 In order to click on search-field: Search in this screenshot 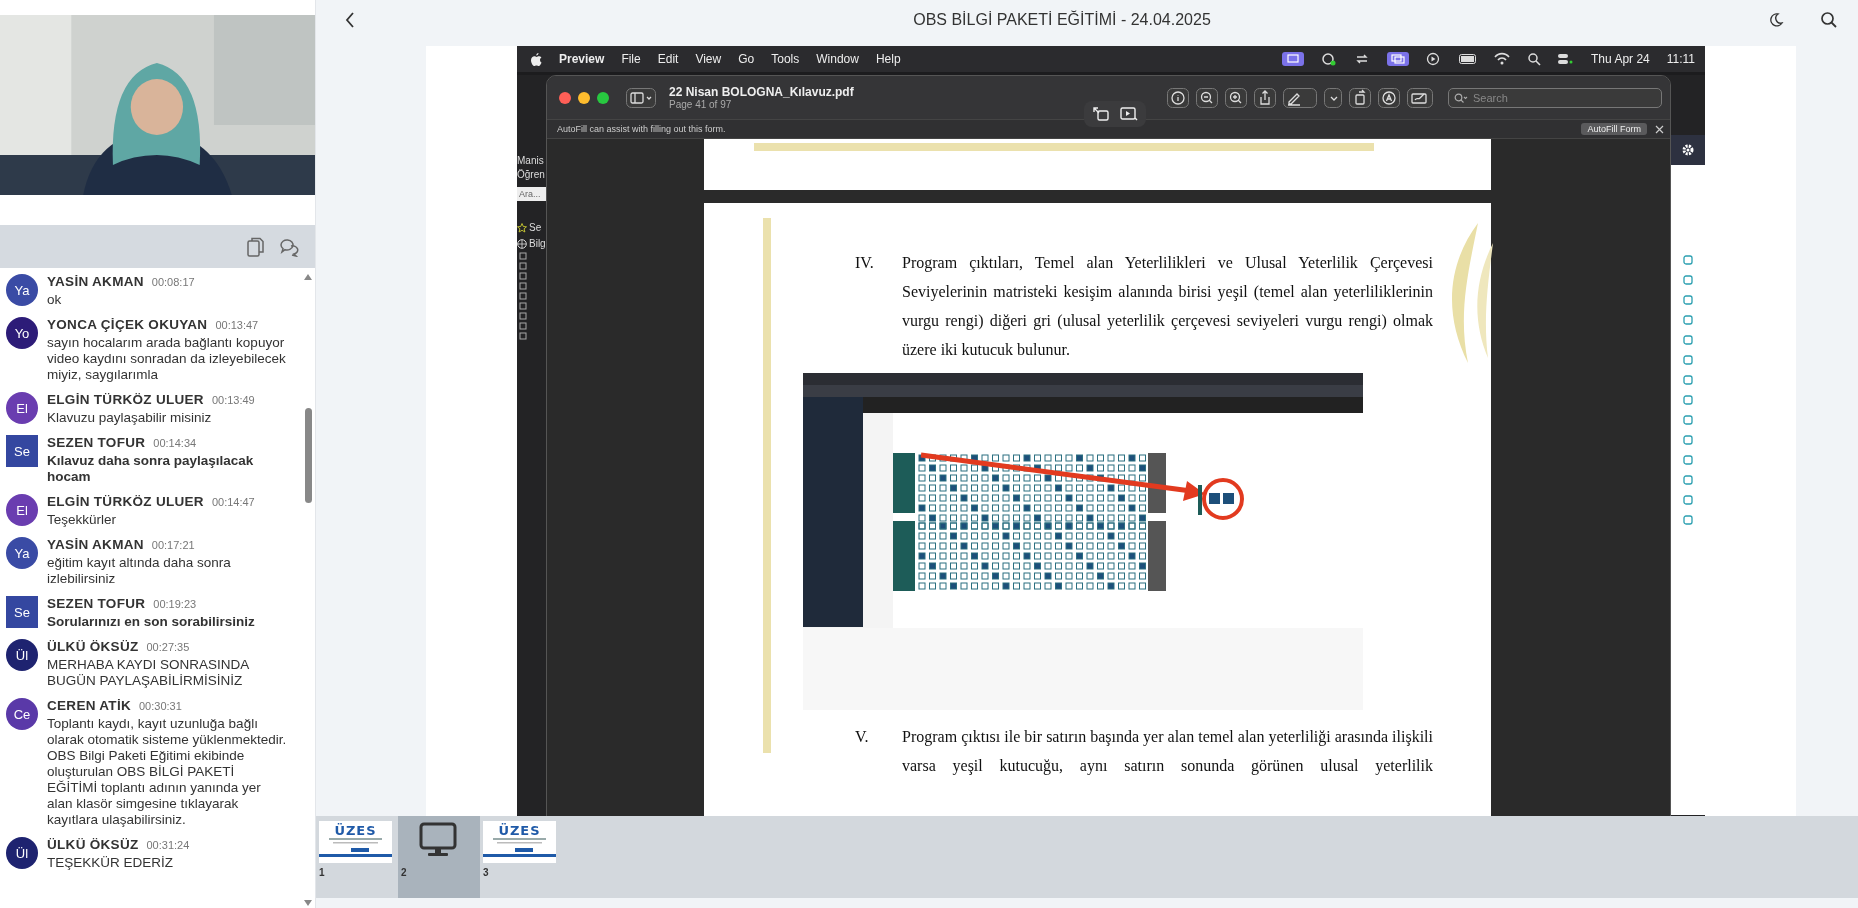, I will do `click(1555, 97)`.